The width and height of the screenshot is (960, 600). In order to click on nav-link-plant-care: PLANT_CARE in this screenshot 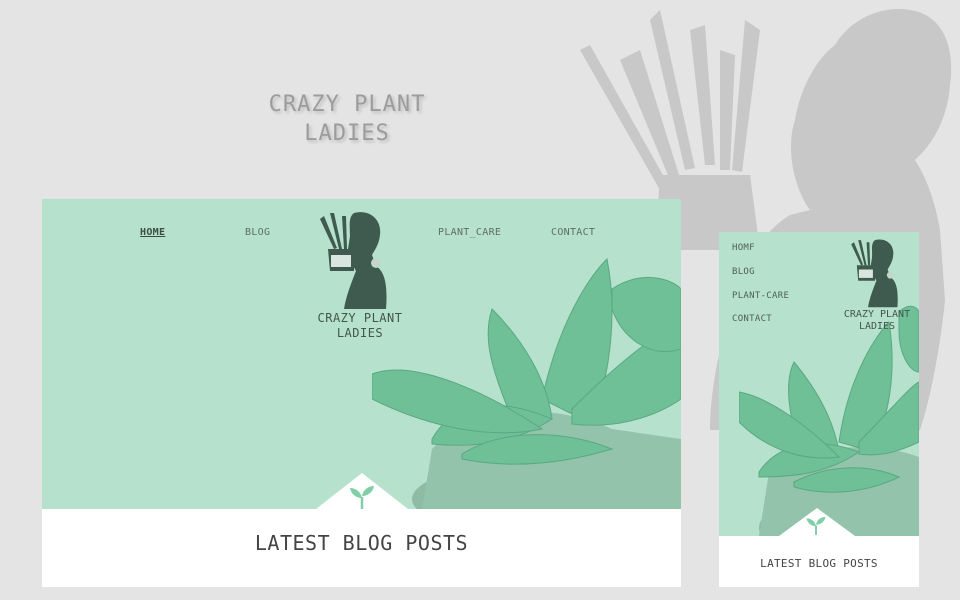, I will do `click(469, 232)`.